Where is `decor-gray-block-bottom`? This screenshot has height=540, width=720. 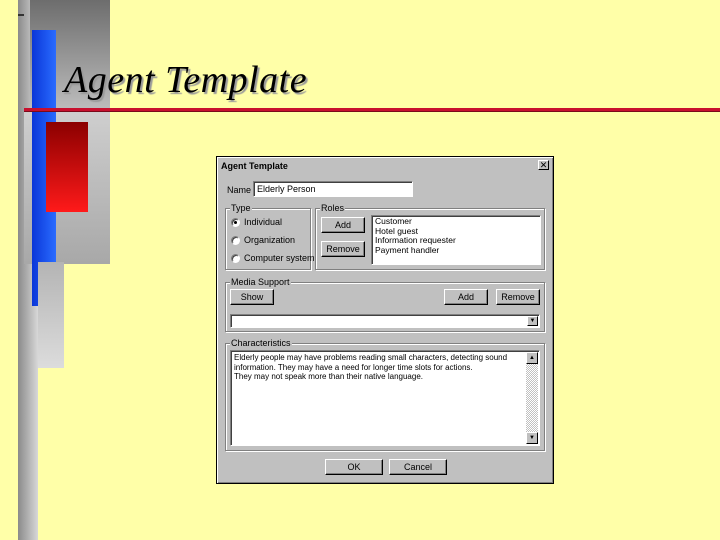
decor-gray-block-bottom is located at coordinates (51, 315).